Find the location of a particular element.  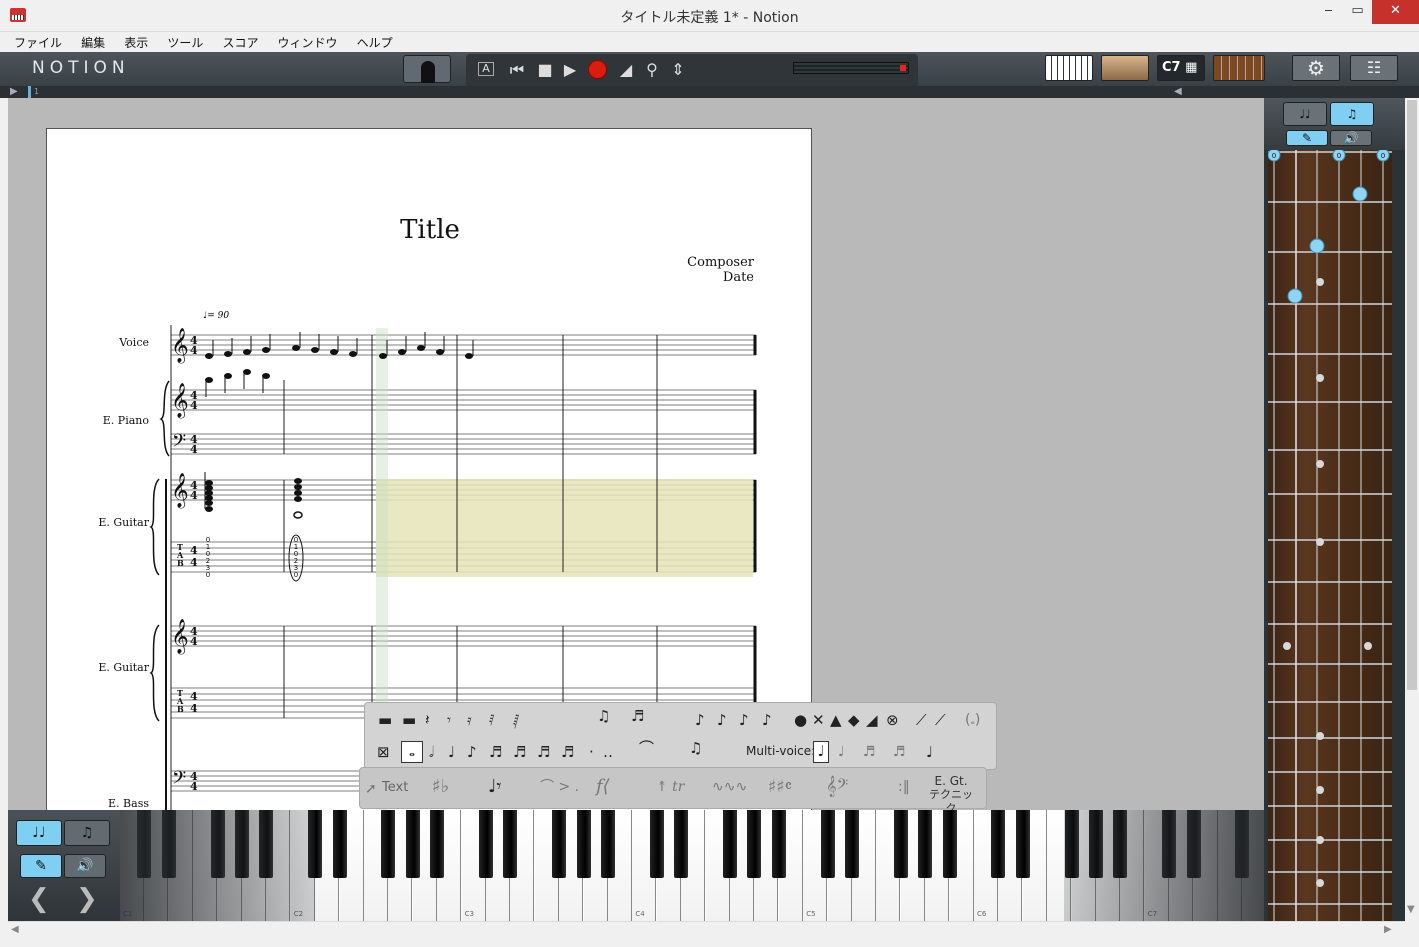

keyboard-view-button is located at coordinates (1069, 68).